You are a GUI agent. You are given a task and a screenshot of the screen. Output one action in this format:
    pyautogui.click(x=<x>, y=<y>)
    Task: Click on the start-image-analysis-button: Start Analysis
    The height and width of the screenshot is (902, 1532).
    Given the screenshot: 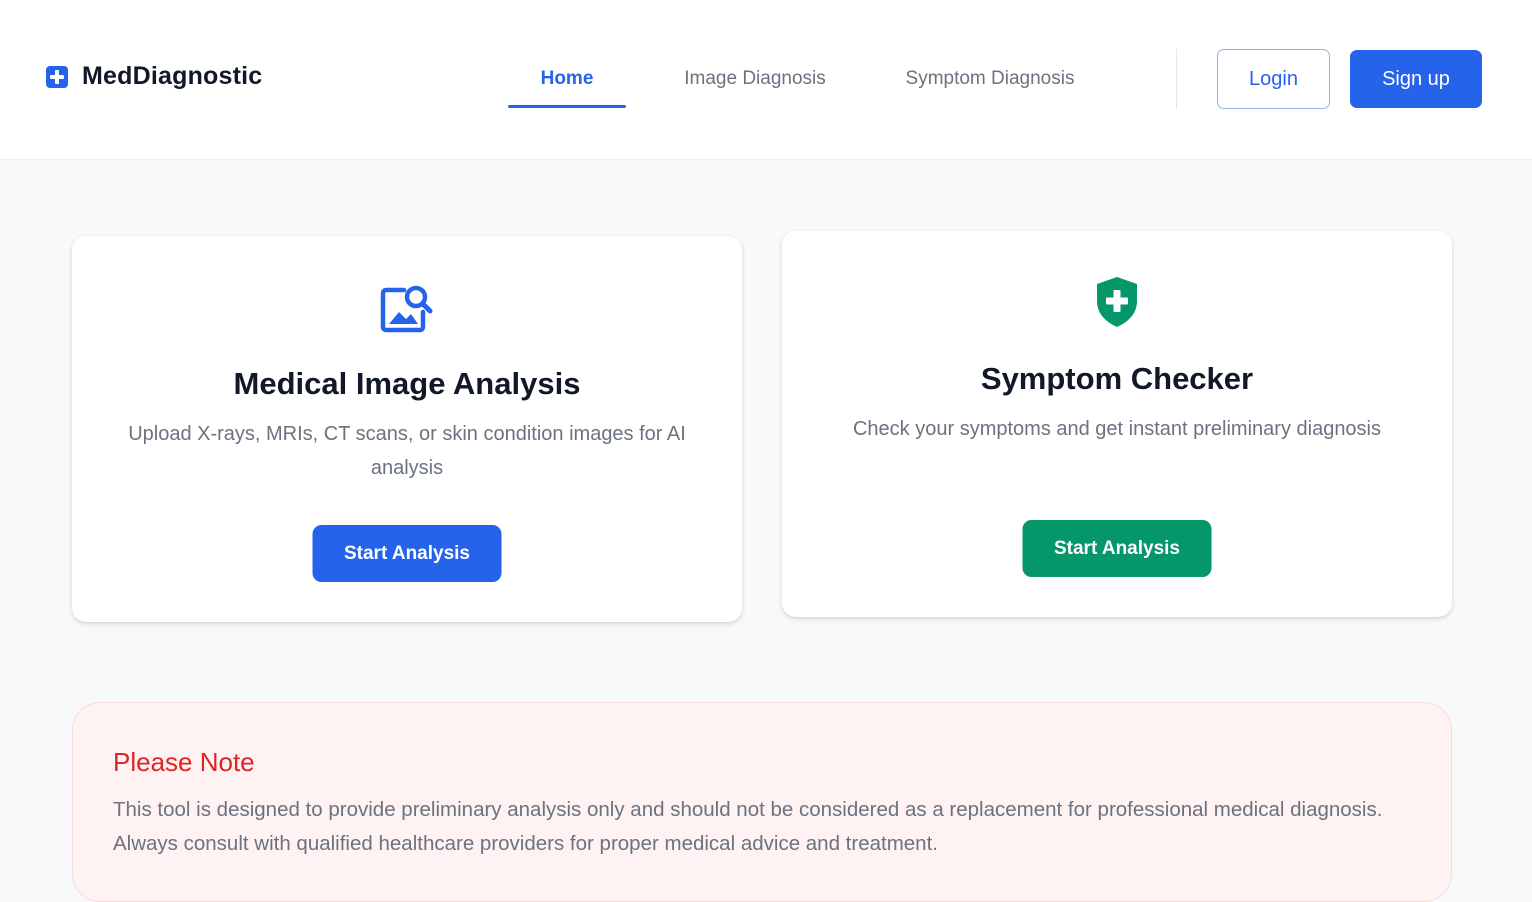 What is the action you would take?
    pyautogui.click(x=407, y=553)
    